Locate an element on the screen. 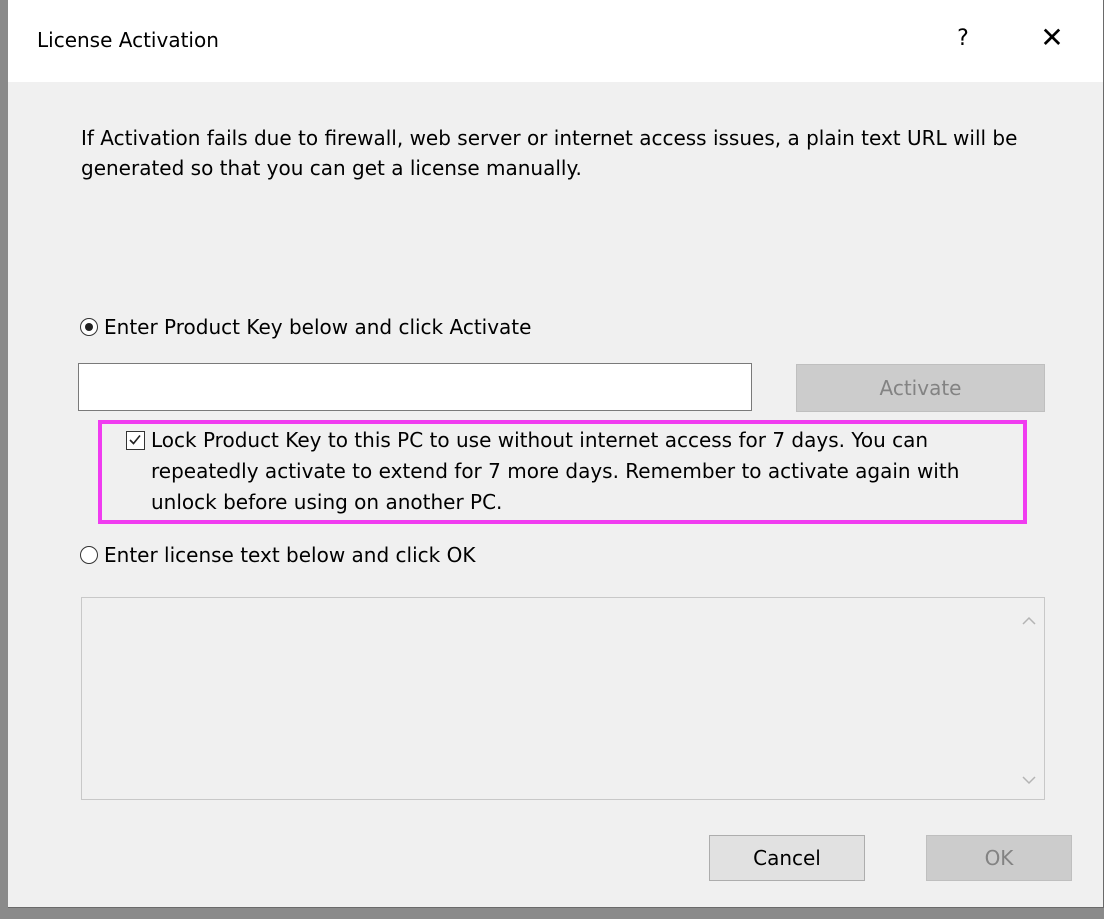 This screenshot has width=1104, height=919. radio-license-text-label: Enter license text below and click OK is located at coordinates (290, 555).